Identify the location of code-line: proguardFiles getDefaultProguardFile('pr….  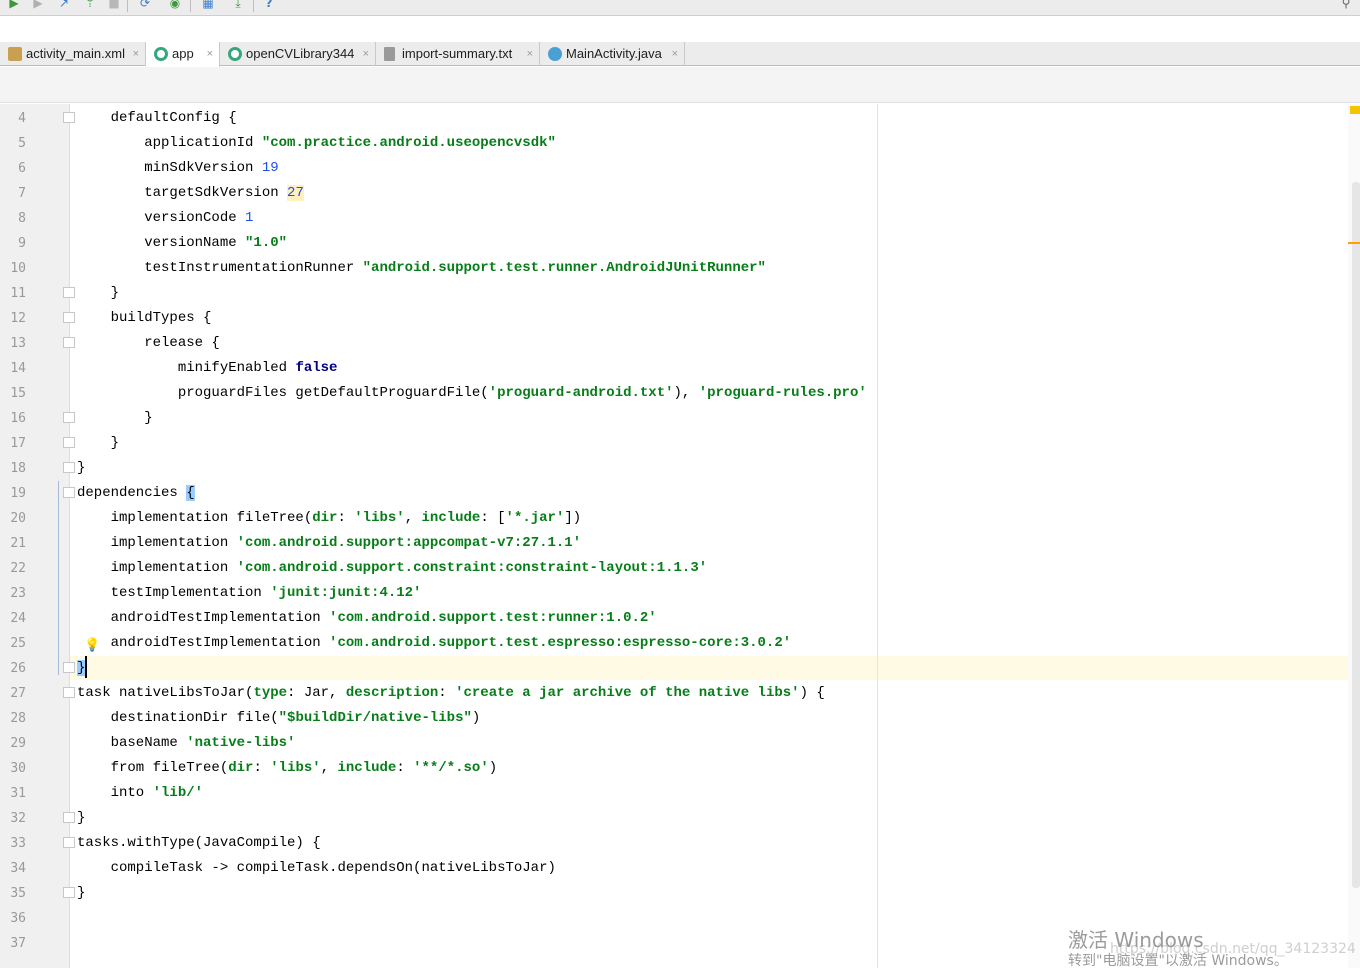
(472, 393).